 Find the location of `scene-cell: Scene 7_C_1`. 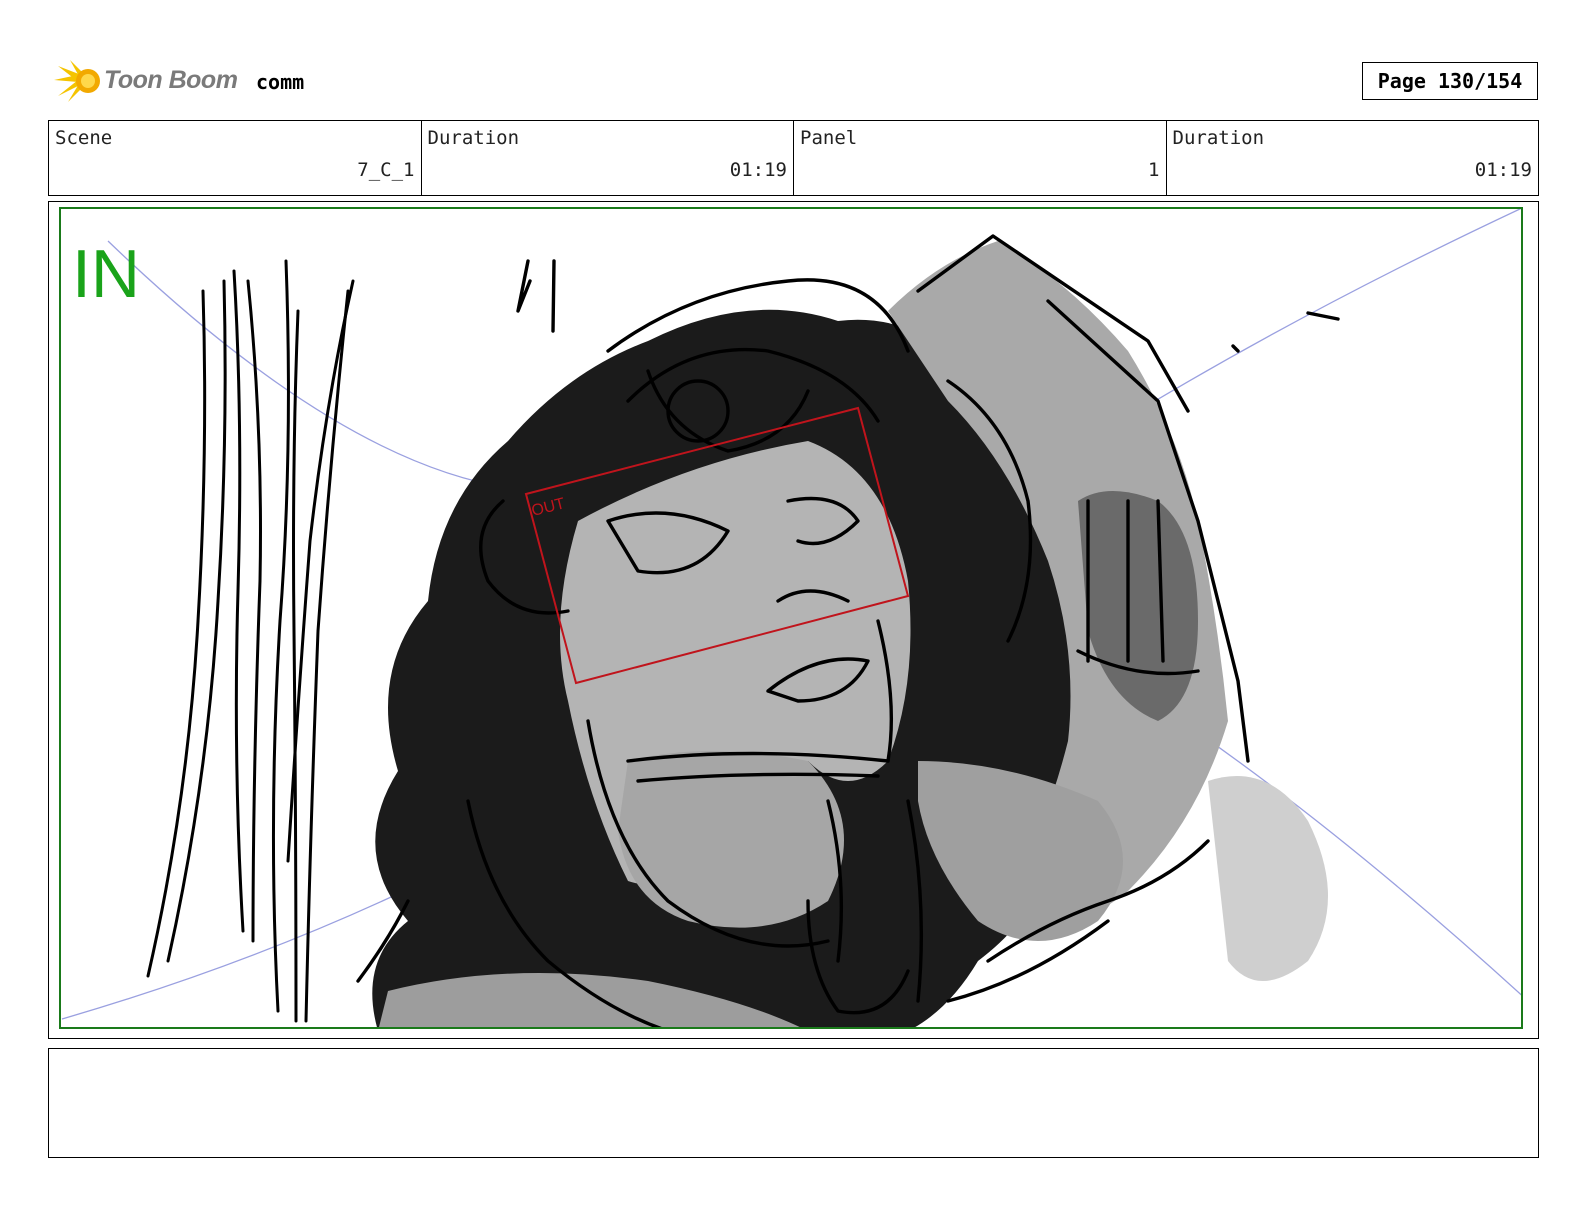

scene-cell: Scene 7_C_1 is located at coordinates (235, 158).